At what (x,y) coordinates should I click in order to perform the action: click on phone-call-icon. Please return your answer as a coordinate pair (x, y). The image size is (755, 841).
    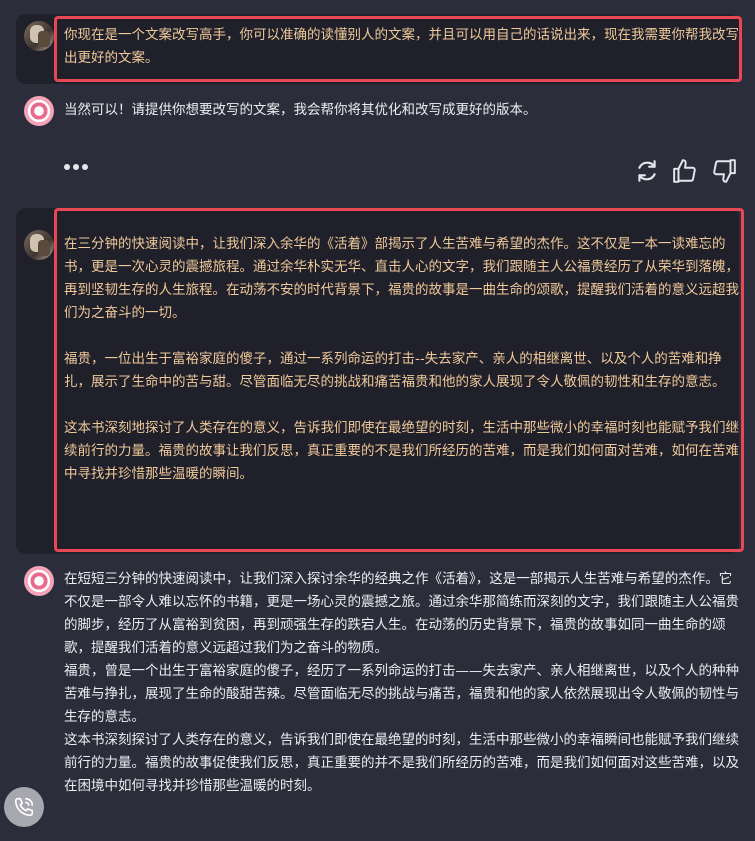
    Looking at the image, I should click on (24, 807).